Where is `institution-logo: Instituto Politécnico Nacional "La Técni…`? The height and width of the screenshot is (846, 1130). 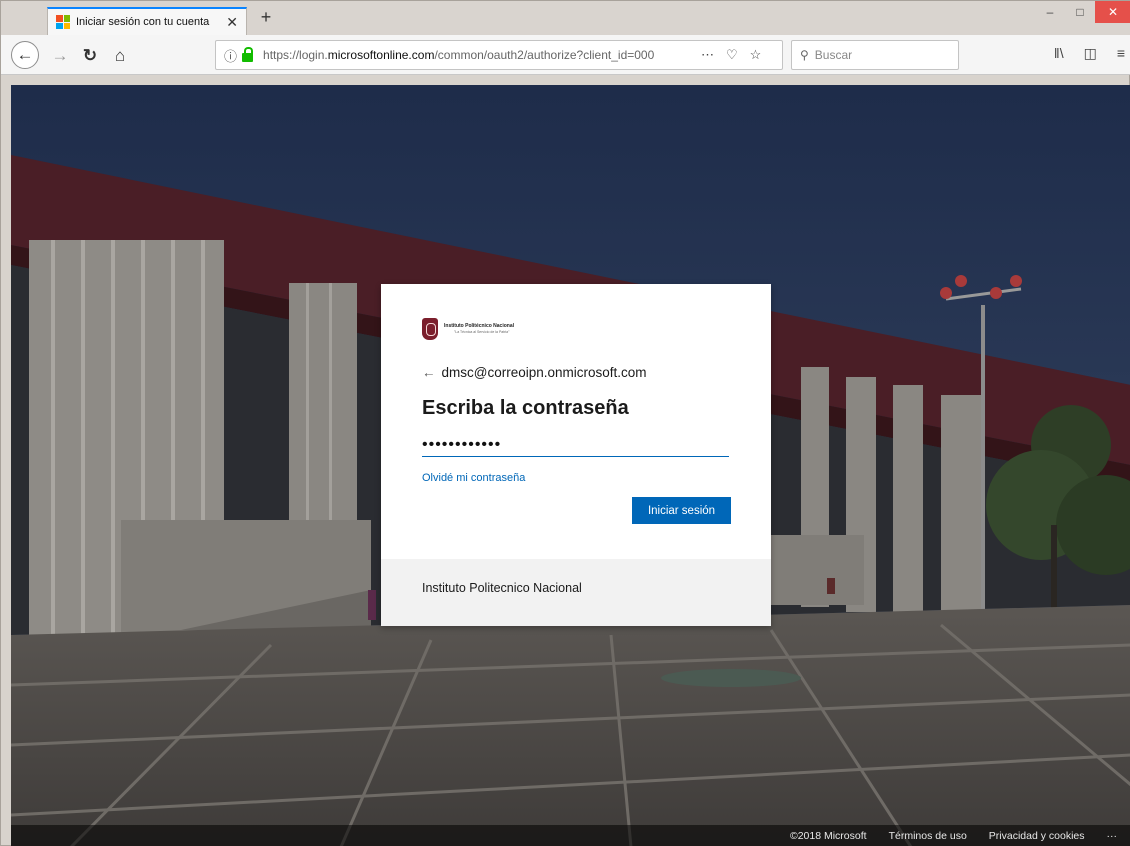
institution-logo: Instituto Politécnico Nacional "La Técni… is located at coordinates (468, 329).